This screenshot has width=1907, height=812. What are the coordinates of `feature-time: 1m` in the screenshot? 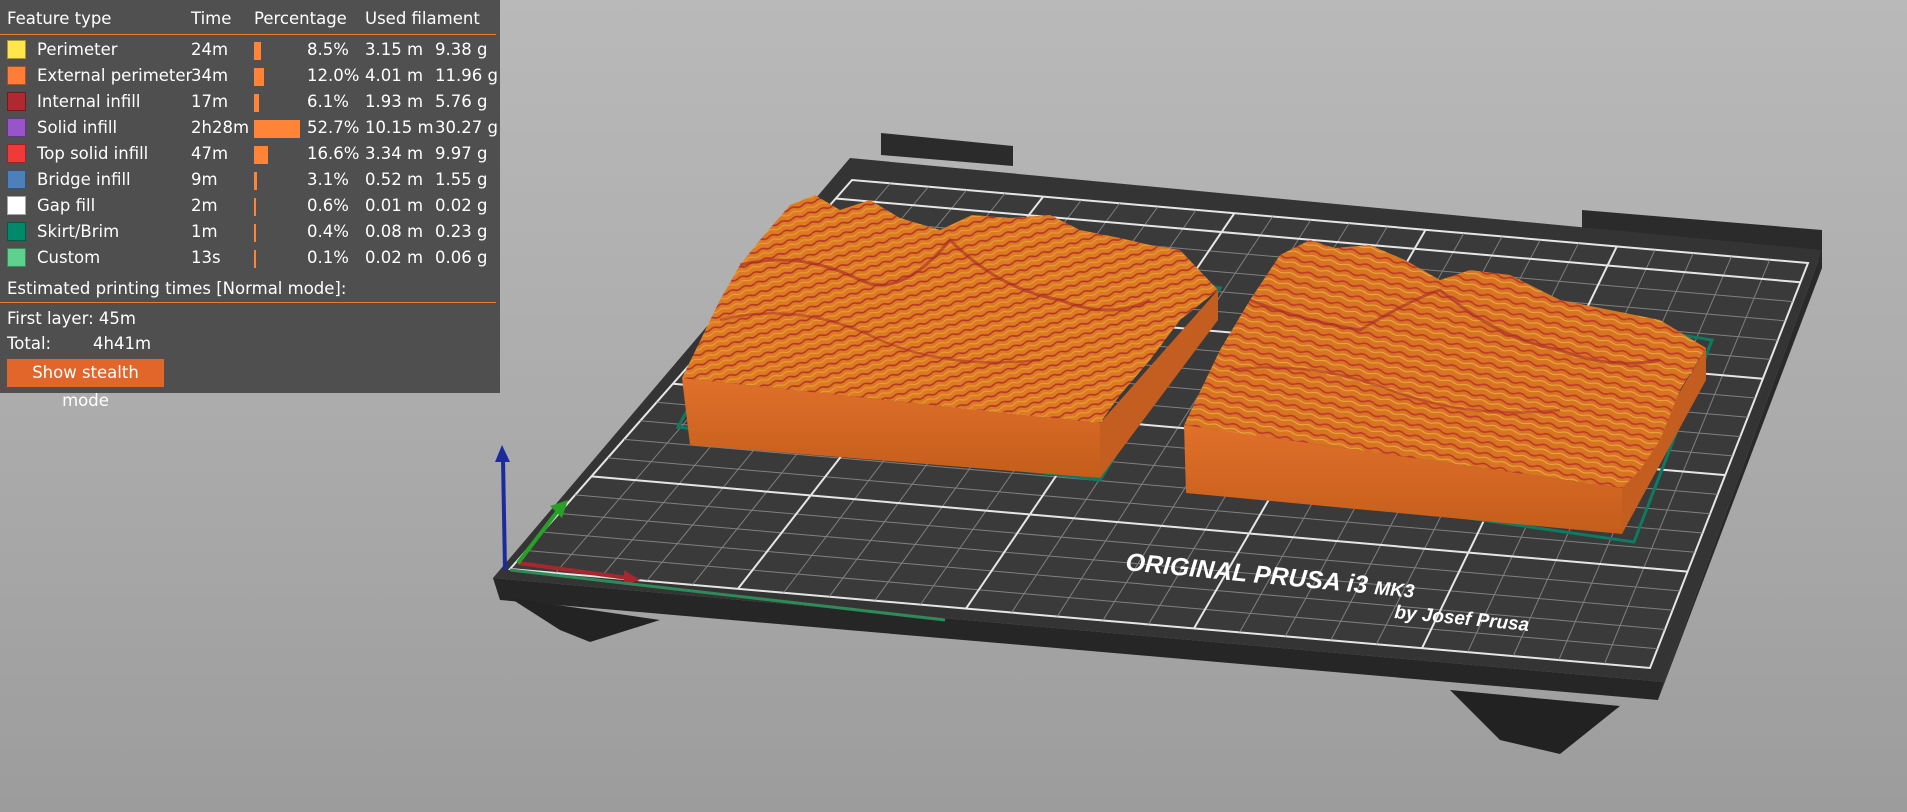 It's located at (204, 231).